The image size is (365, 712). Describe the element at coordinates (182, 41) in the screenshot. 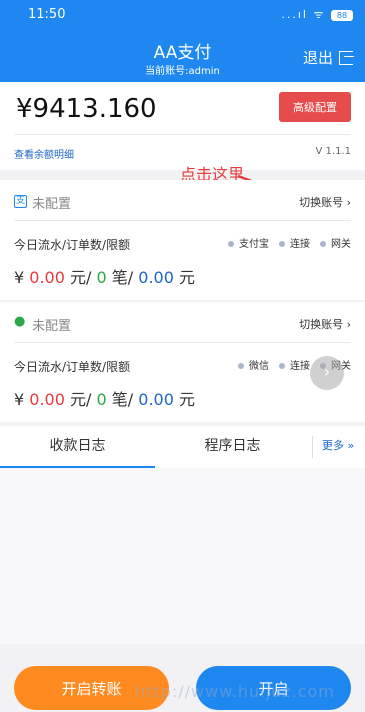

I see `app-header: 11:50 ...ıl ᯤ 88 AA支付 当前账号:admin 退出` at that location.